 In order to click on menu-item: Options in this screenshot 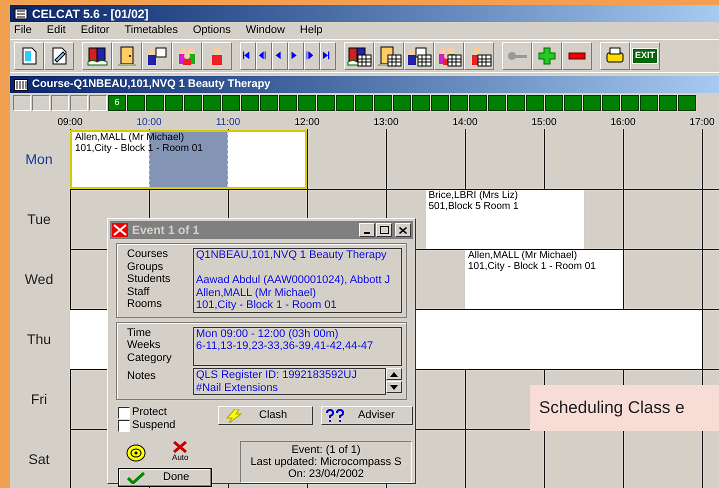, I will do `click(211, 30)`.